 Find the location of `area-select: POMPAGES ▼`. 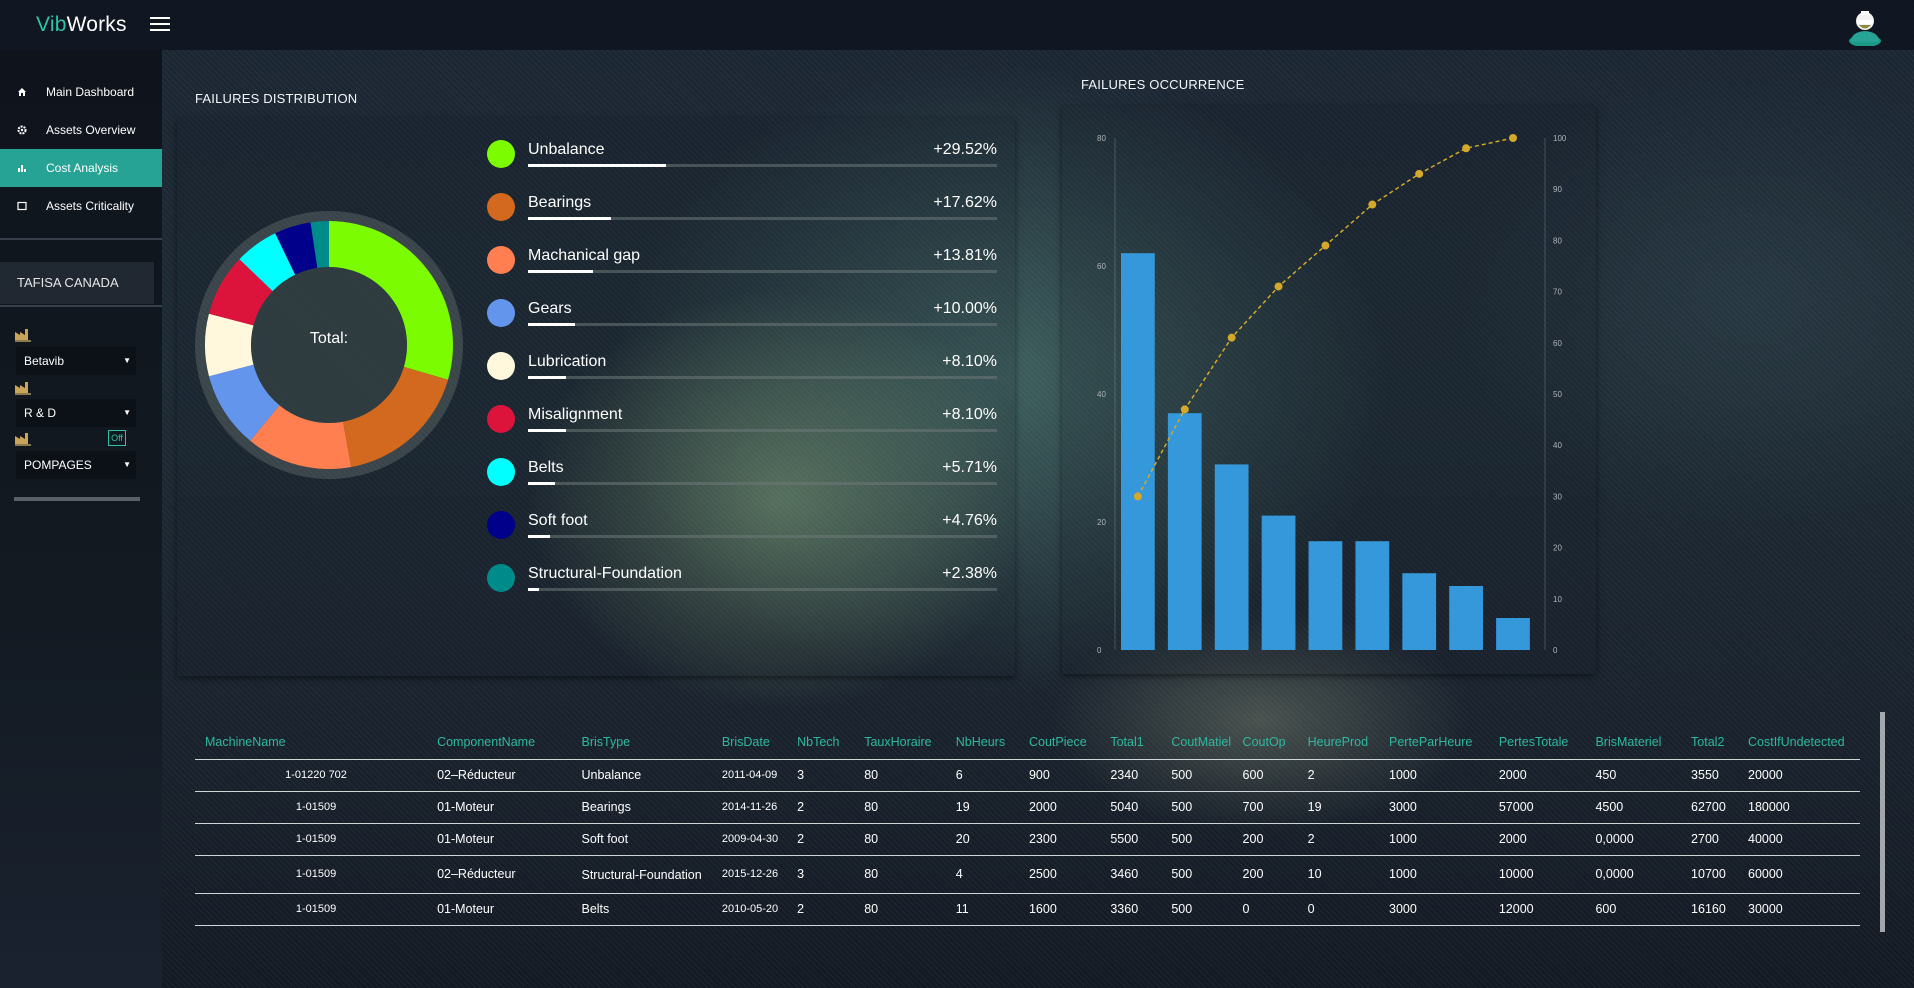

area-select: POMPAGES ▼ is located at coordinates (76, 465).